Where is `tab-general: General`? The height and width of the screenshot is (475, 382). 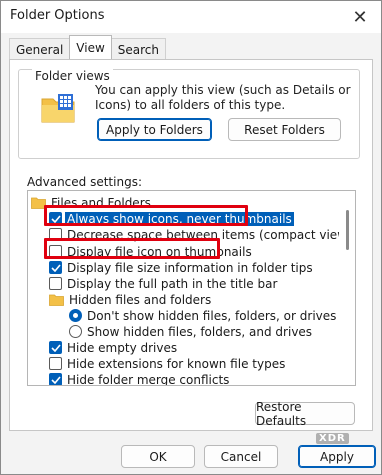
tab-general: General is located at coordinates (40, 49).